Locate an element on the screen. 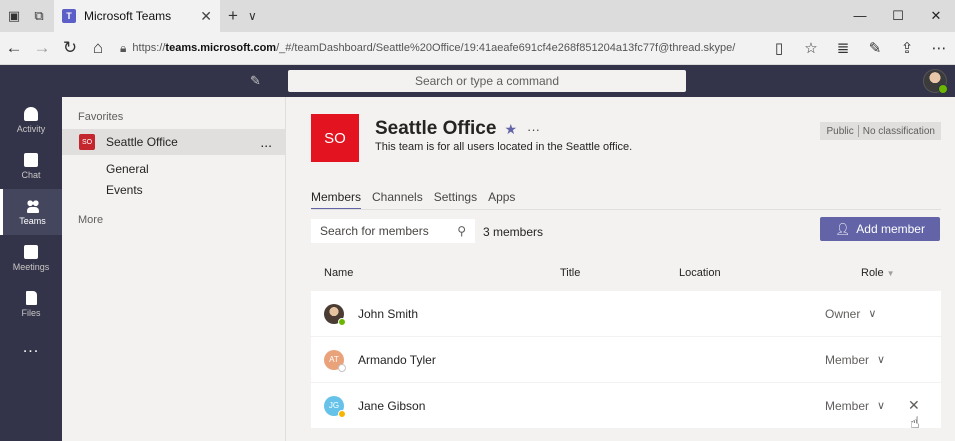  command-search-box: Search or type a command is located at coordinates (487, 81).